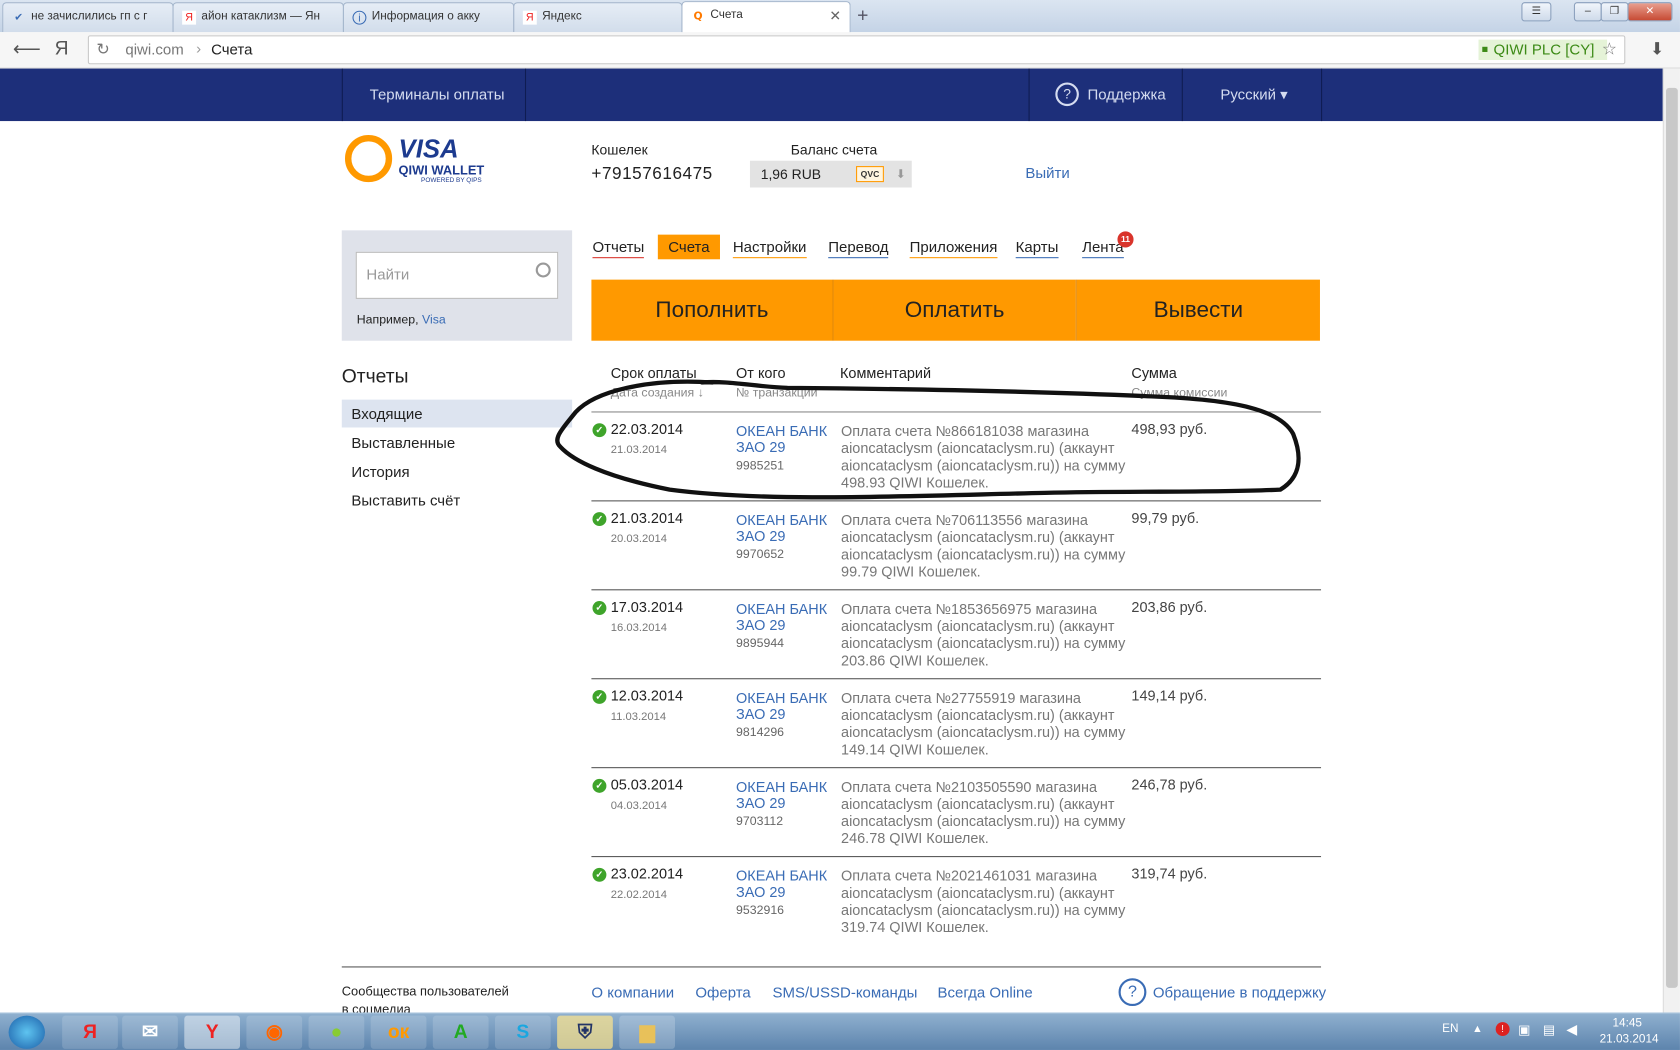  I want to click on search-icon, so click(543, 270).